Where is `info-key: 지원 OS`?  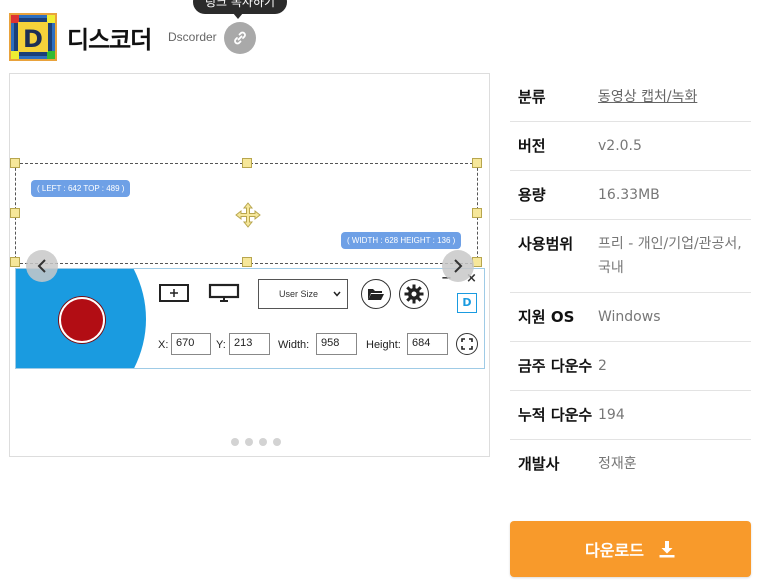
info-key: 지원 OS is located at coordinates (546, 317).